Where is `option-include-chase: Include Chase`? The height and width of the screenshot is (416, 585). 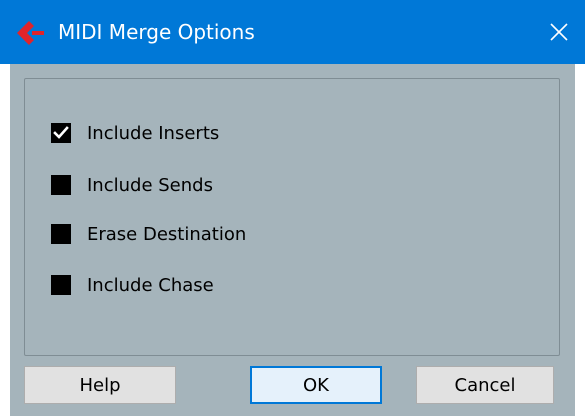 option-include-chase: Include Chase is located at coordinates (132, 285).